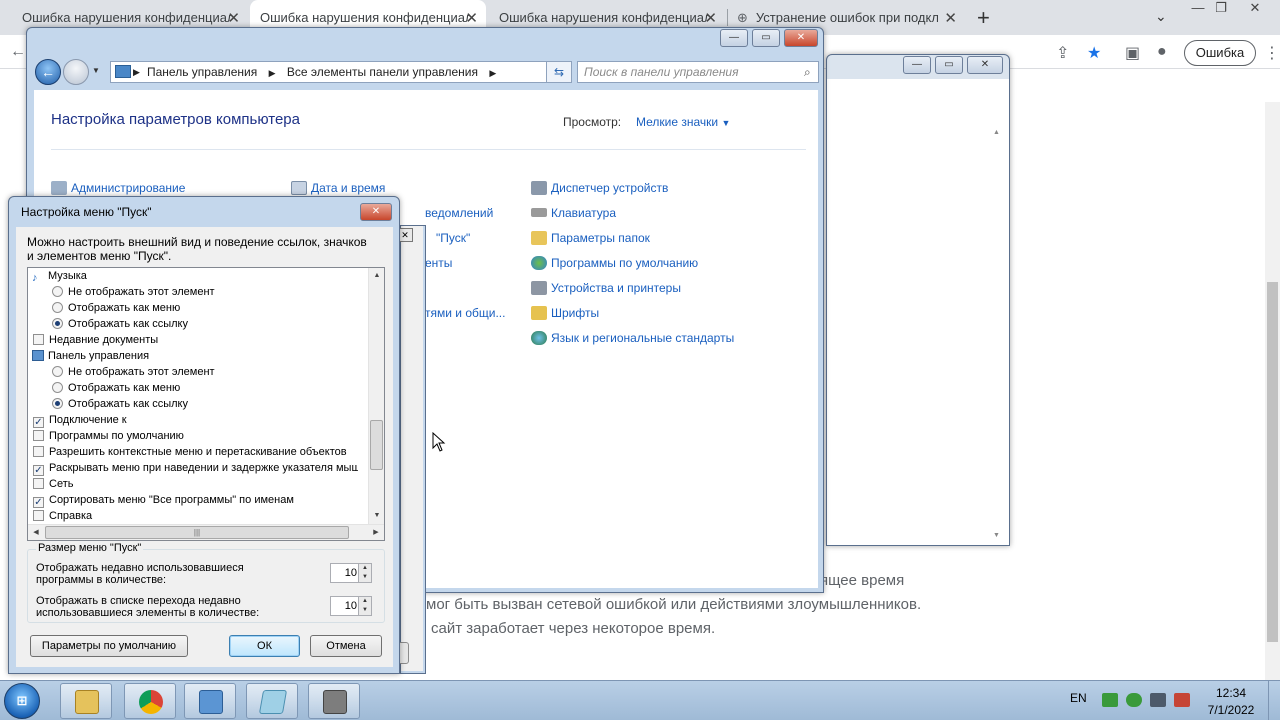  What do you see at coordinates (376, 276) in the screenshot?
I see `scroll-up-icon: ▲` at bounding box center [376, 276].